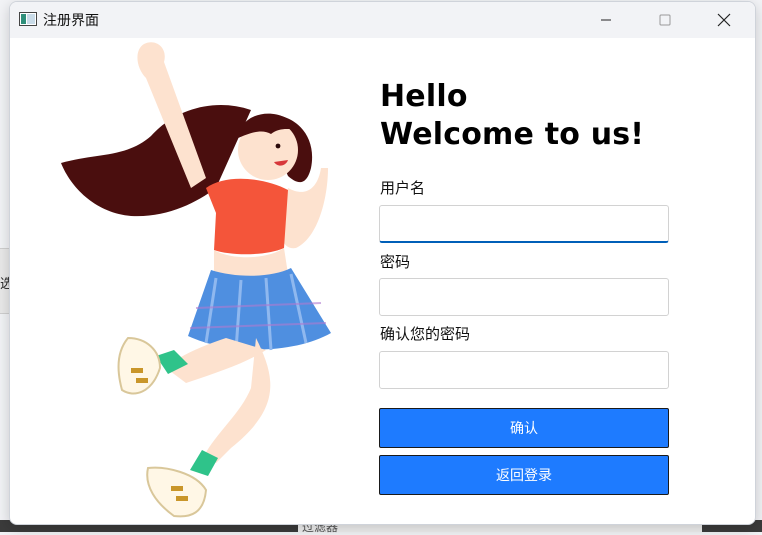  I want to click on close-icon, so click(724, 20).